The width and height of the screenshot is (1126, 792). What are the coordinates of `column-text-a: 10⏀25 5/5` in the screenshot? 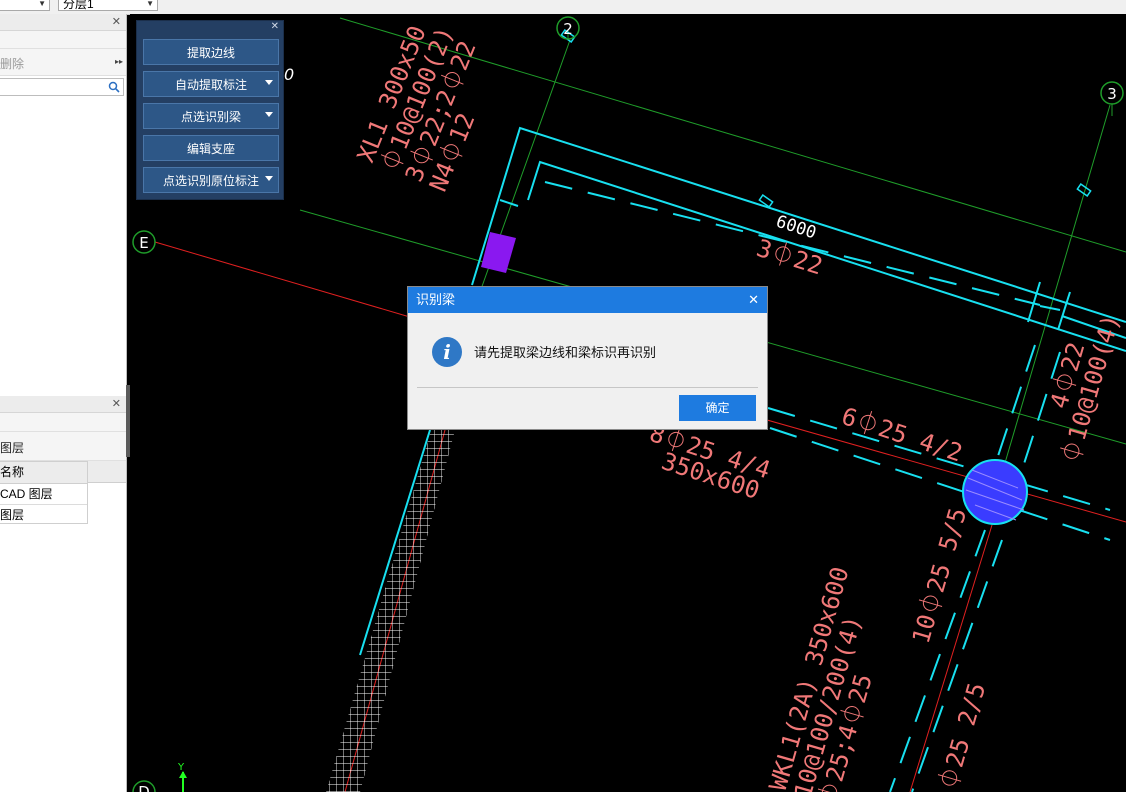 It's located at (939, 576).